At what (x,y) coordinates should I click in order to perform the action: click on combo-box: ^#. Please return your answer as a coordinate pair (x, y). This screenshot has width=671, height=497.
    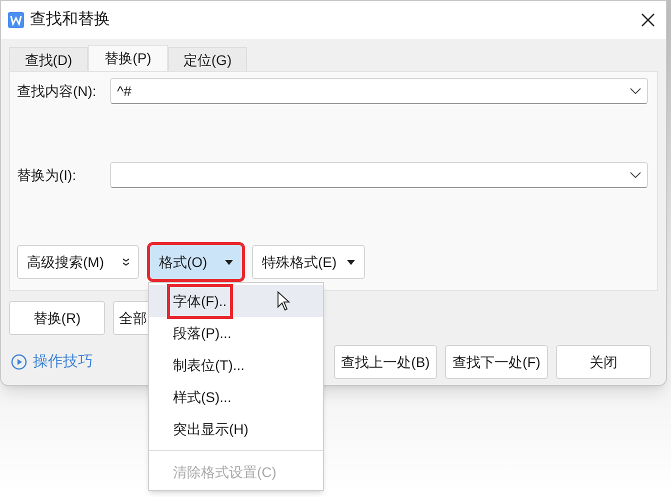
    Looking at the image, I should click on (379, 91).